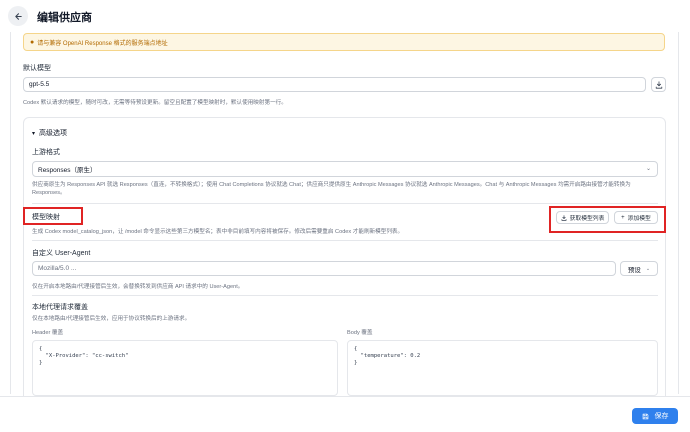 This screenshot has width=690, height=432. I want to click on upstream-format-label: 上游格式, so click(46, 152).